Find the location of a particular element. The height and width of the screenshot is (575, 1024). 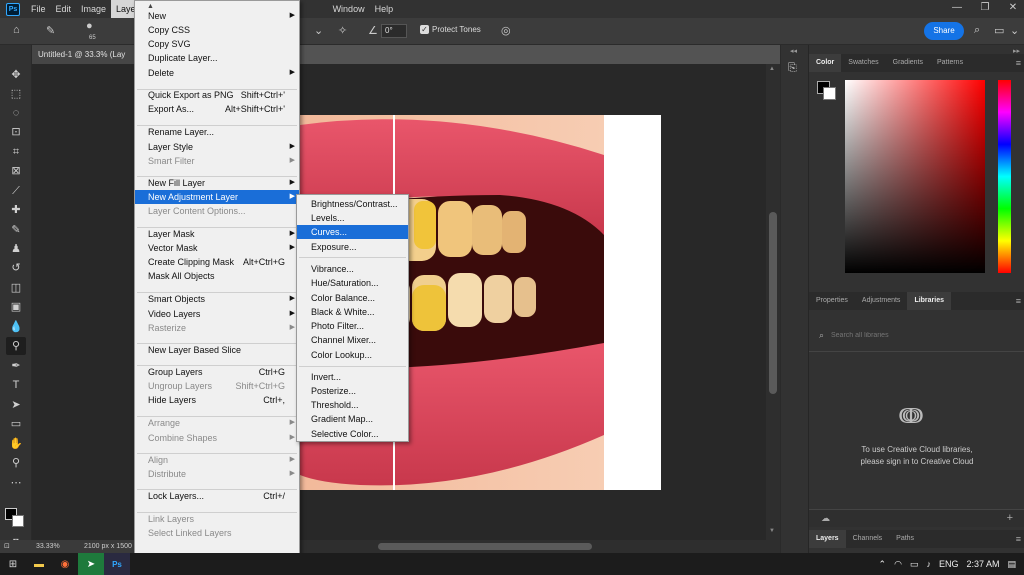

menu-item-vector-mask: Vector Mask ▶ is located at coordinates (217, 248).